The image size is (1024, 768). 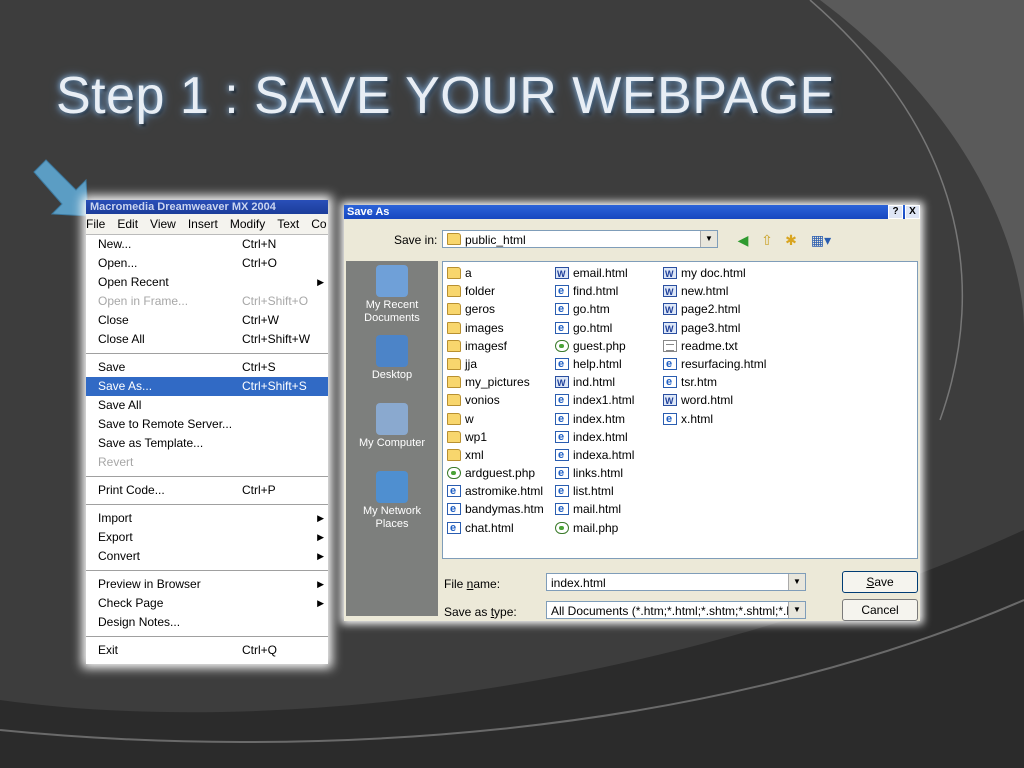 What do you see at coordinates (207, 244) in the screenshot?
I see `menu-item-new: New... Ctrl+N` at bounding box center [207, 244].